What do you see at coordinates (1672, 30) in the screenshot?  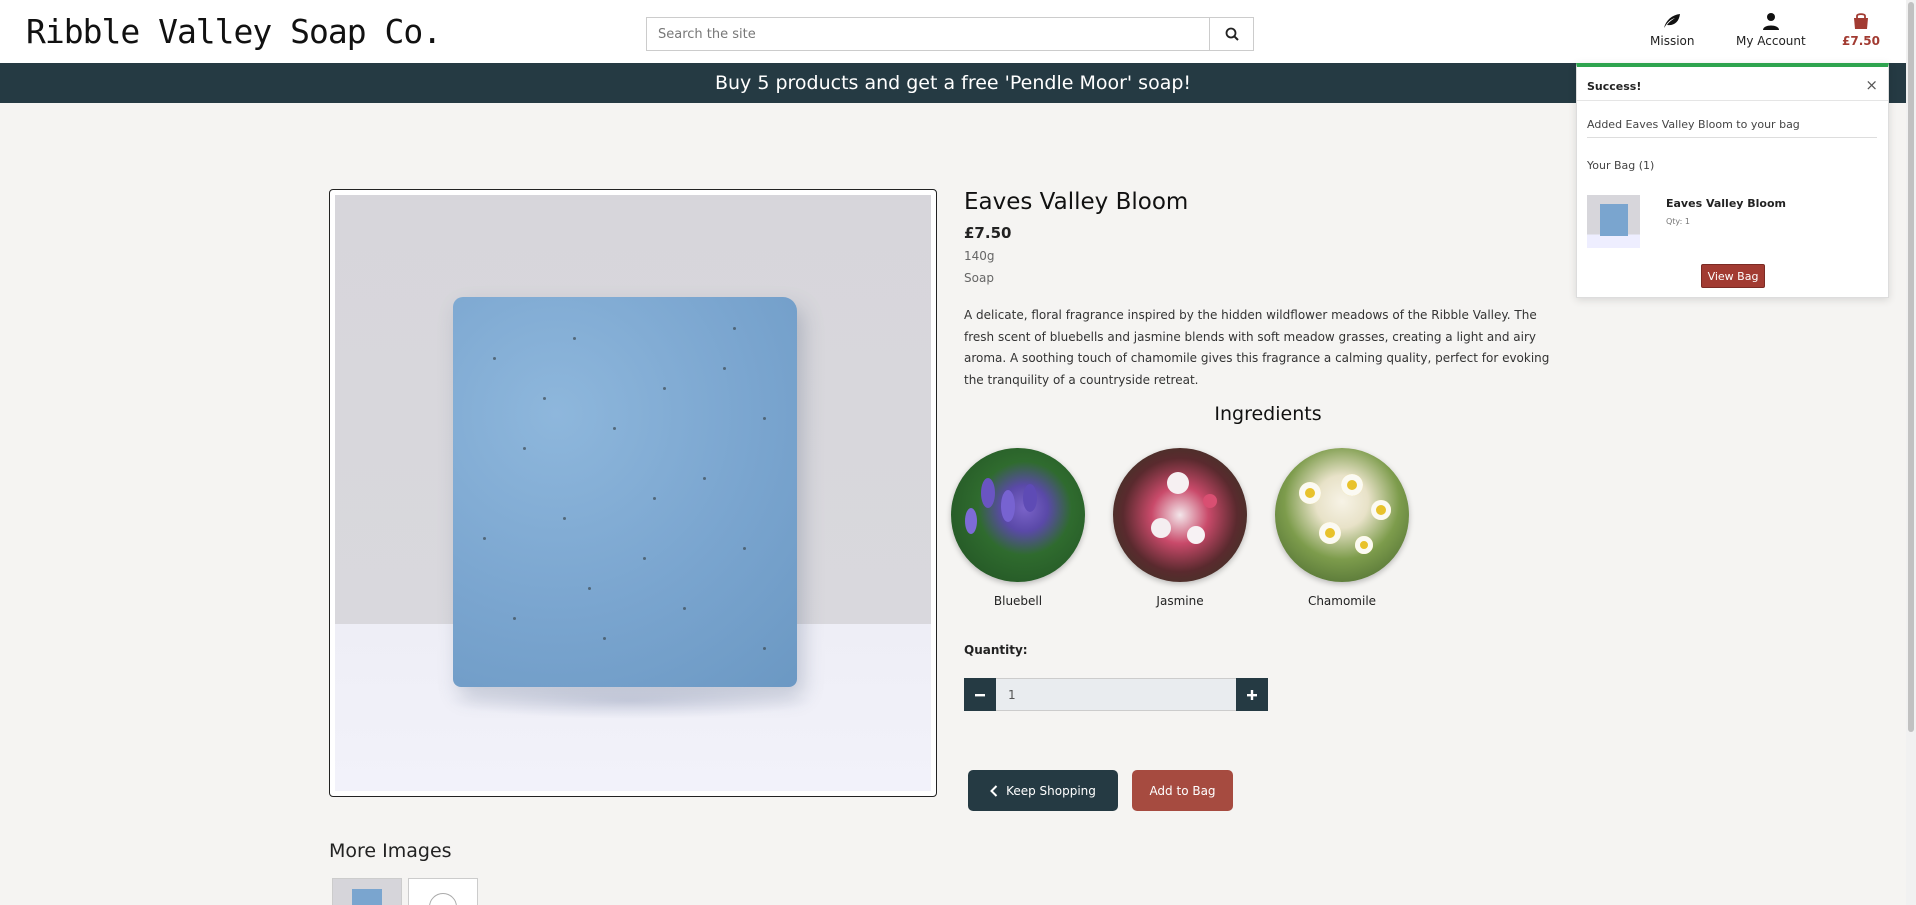 I see `nav-mission: Mission` at bounding box center [1672, 30].